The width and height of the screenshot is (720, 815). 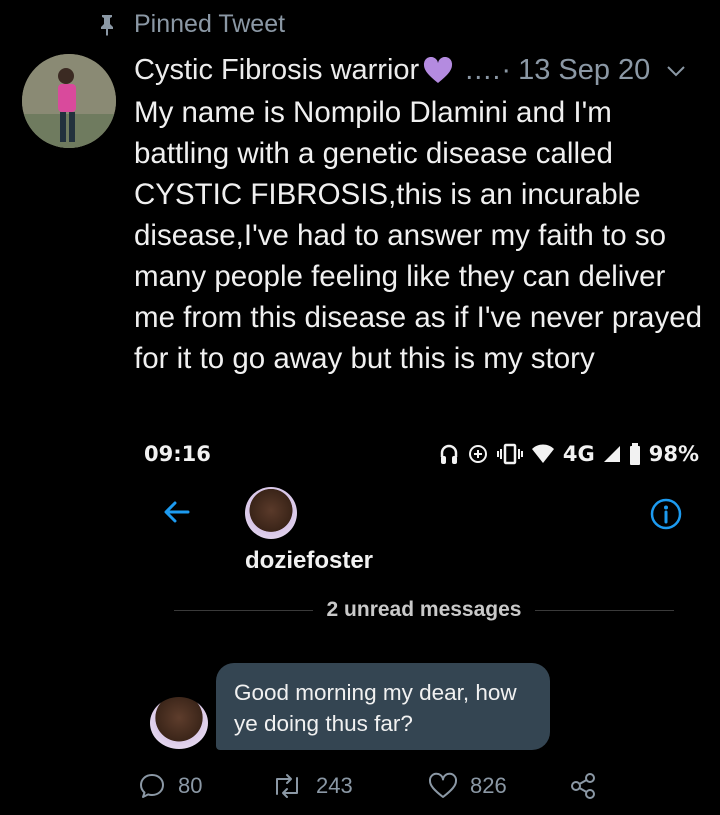 What do you see at coordinates (543, 454) in the screenshot?
I see `wifi-icon` at bounding box center [543, 454].